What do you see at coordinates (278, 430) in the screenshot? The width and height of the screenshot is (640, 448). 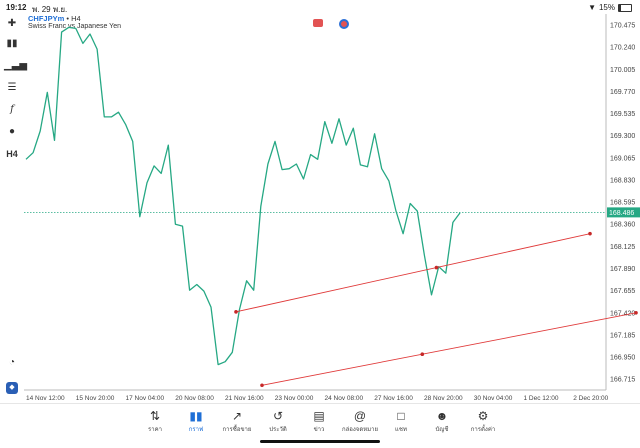 I see `nav-item-label: ประวัติ` at bounding box center [278, 430].